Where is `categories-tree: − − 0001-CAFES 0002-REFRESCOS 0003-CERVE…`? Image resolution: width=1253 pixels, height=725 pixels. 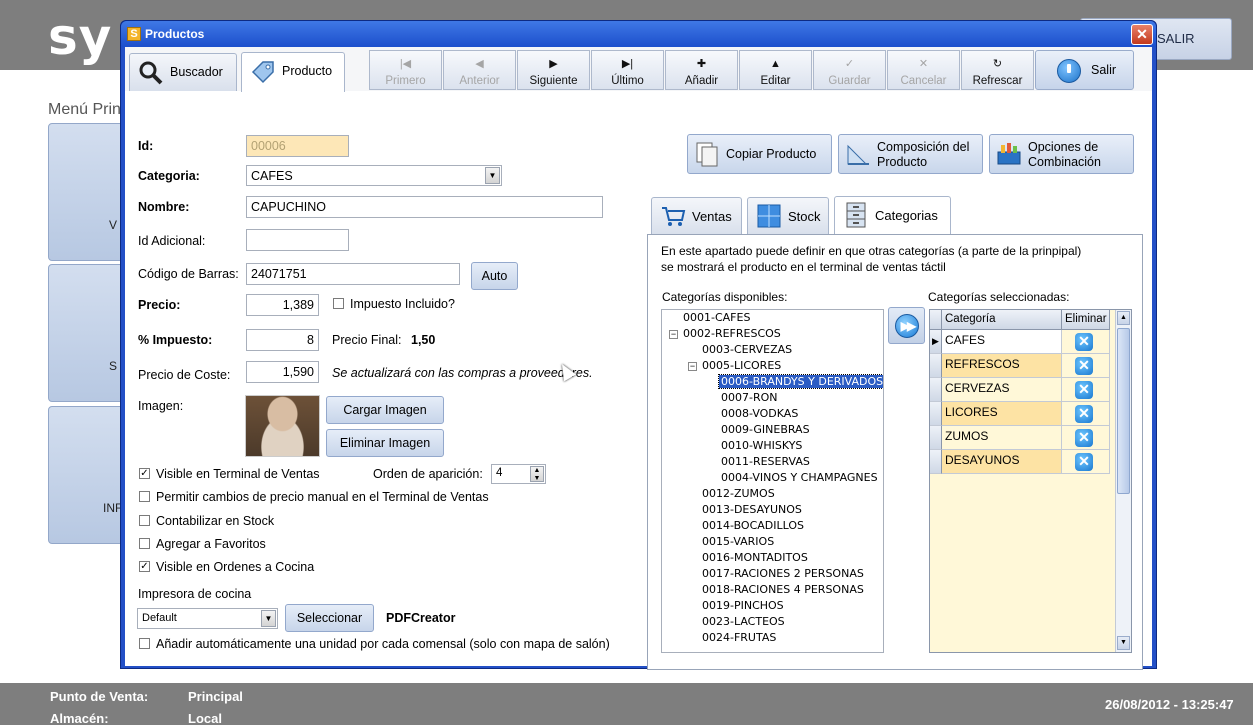
categories-tree: − − 0001-CAFES 0002-REFRESCOS 0003-CERVE… is located at coordinates (772, 481).